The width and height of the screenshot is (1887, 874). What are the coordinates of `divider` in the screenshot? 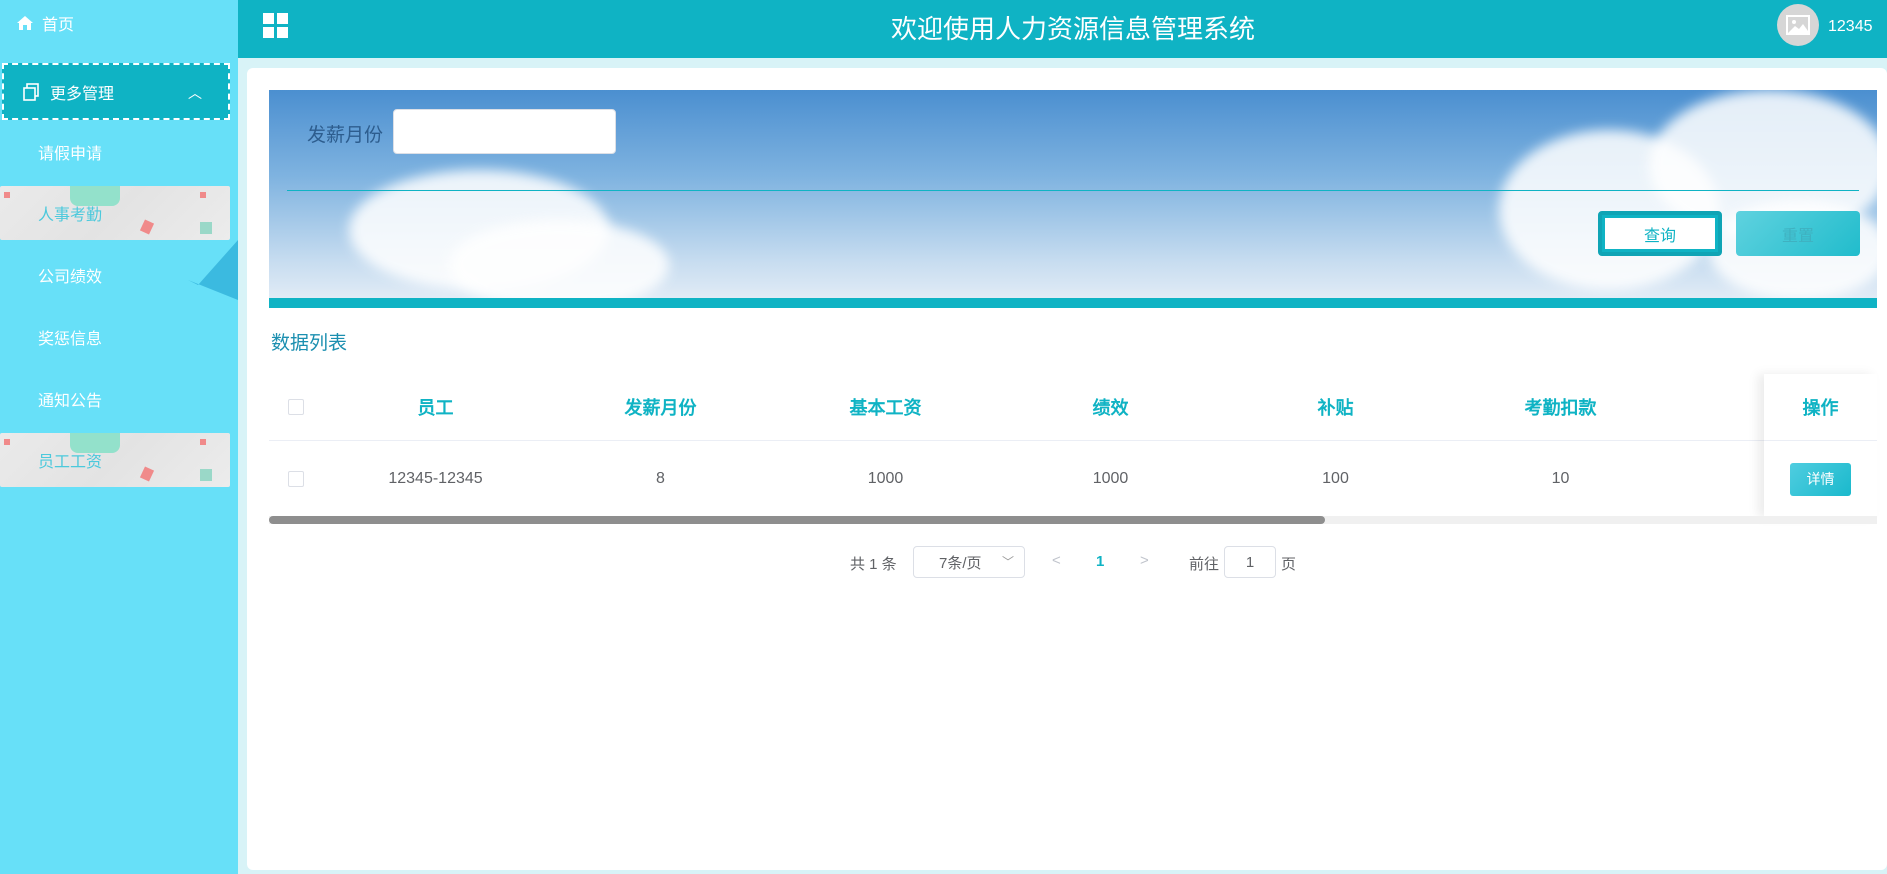 It's located at (1073, 190).